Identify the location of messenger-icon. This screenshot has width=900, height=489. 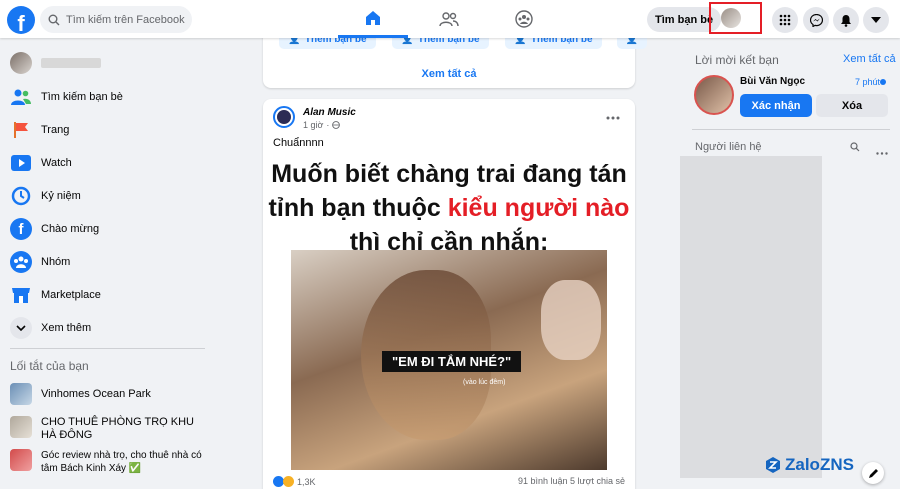
(816, 20).